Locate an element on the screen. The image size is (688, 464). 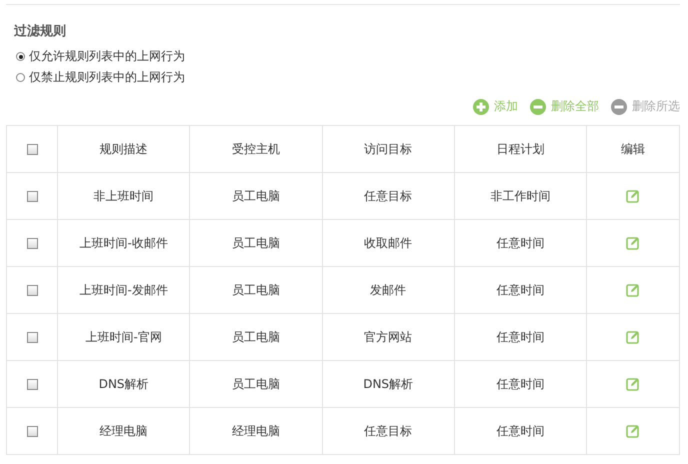
radio-option: 仅允许规则列表中的上网行为 is located at coordinates (348, 56).